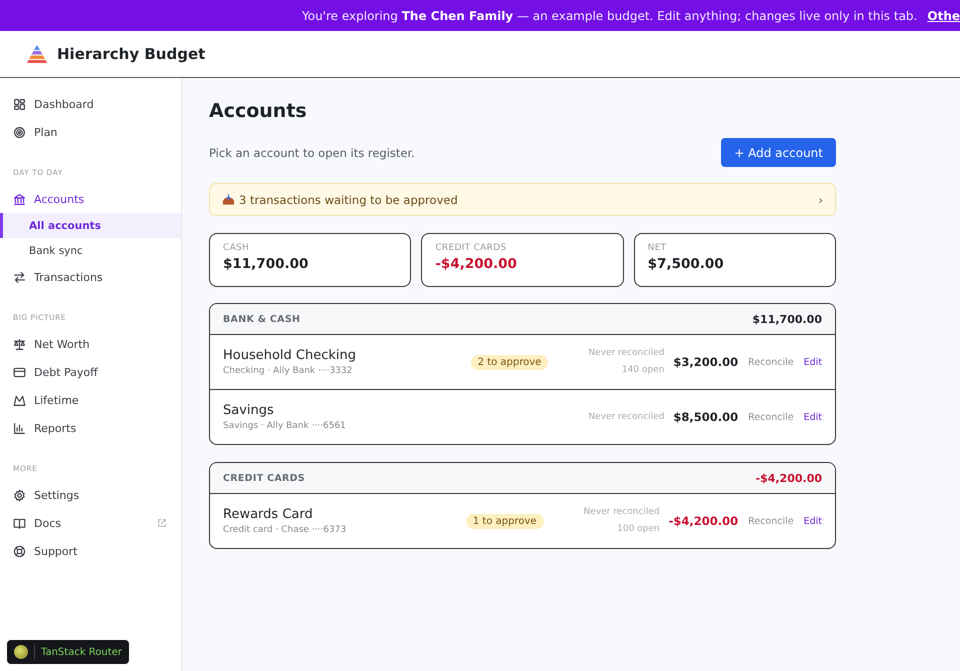  What do you see at coordinates (90, 104) in the screenshot?
I see `sidebar-item: Dashboard` at bounding box center [90, 104].